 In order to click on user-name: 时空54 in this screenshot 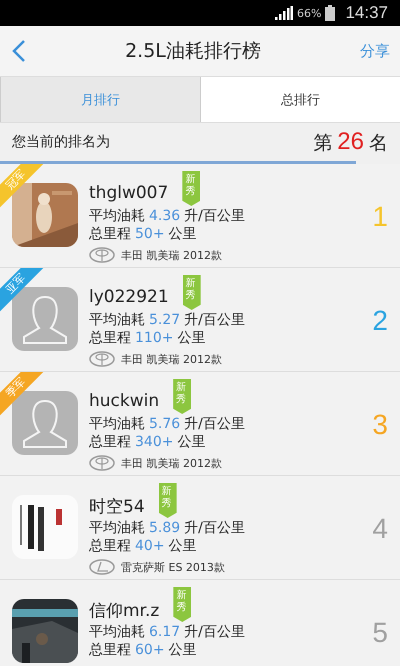, I will do `click(117, 507)`.